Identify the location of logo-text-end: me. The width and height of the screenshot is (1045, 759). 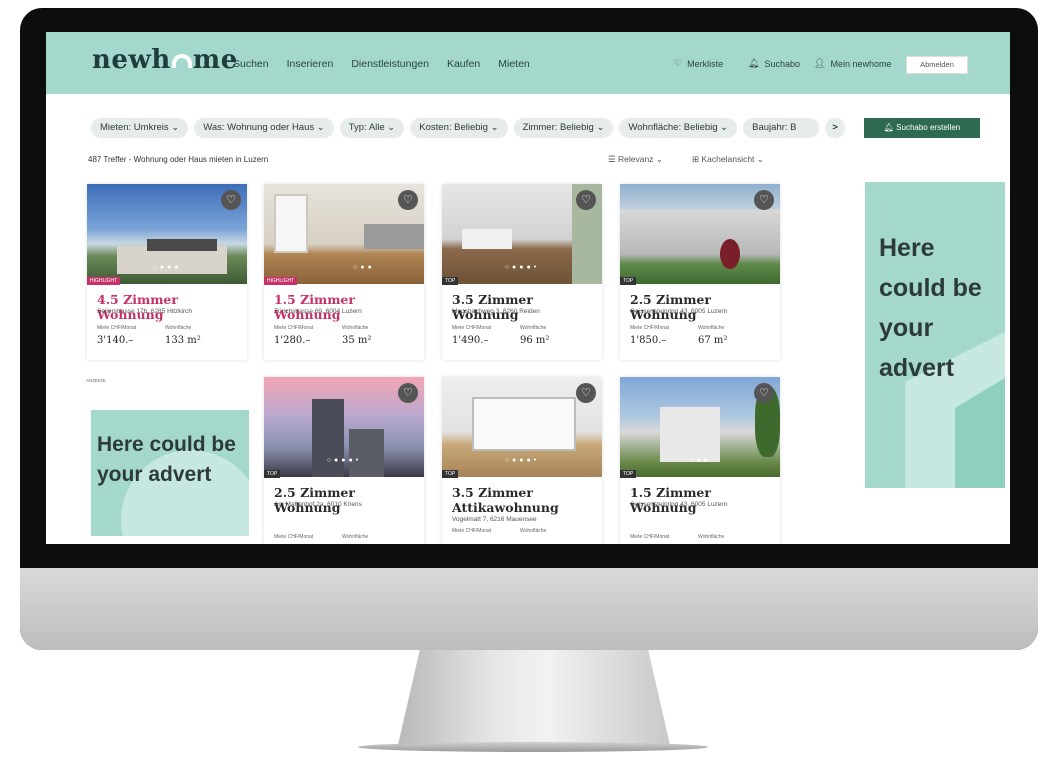
(215, 60).